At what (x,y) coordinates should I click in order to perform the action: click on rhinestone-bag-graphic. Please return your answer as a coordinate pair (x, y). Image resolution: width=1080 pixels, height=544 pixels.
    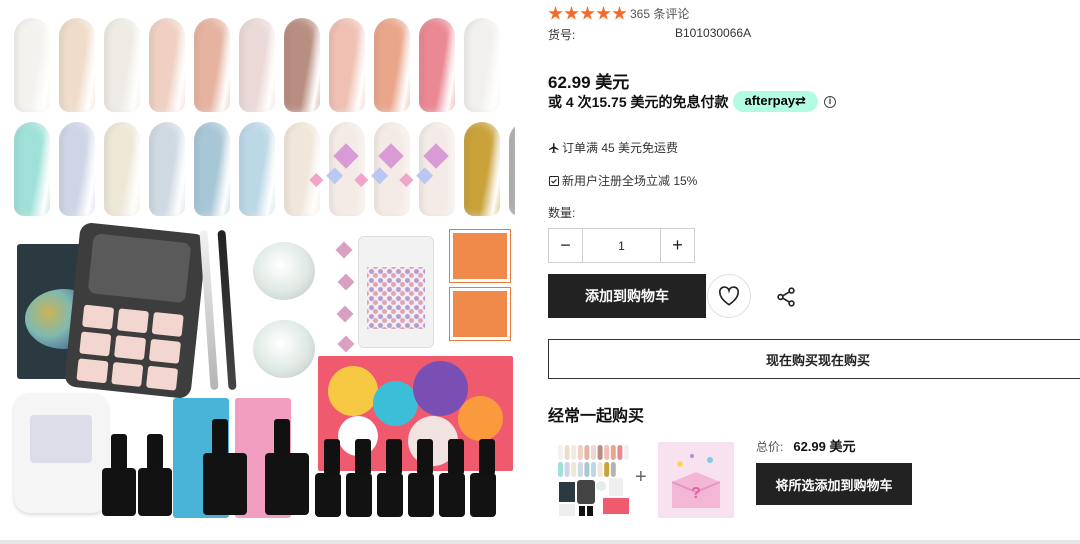
    Looking at the image, I should click on (396, 292).